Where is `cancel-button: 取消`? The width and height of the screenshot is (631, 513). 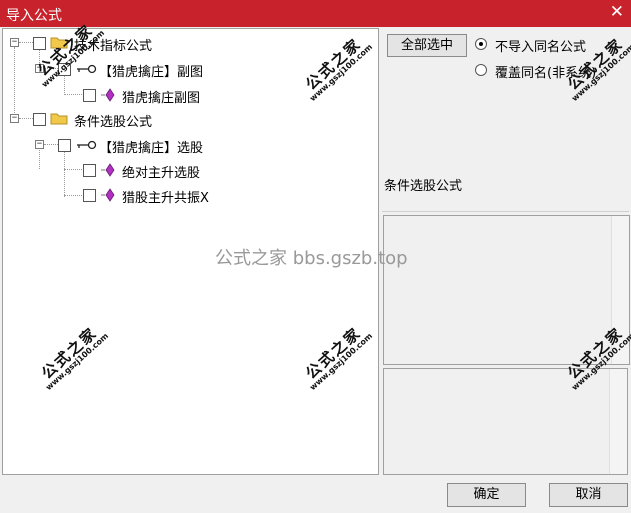 cancel-button: 取消 is located at coordinates (588, 495).